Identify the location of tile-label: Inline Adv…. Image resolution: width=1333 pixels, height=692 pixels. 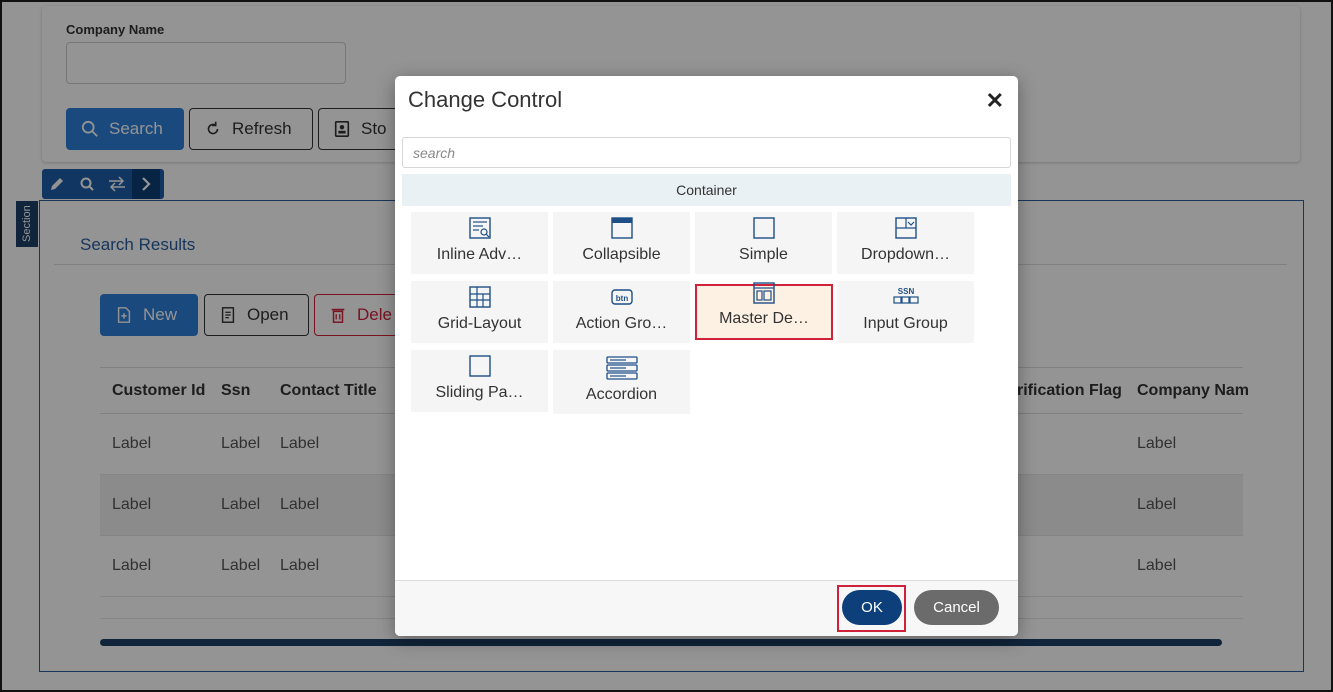
(479, 254).